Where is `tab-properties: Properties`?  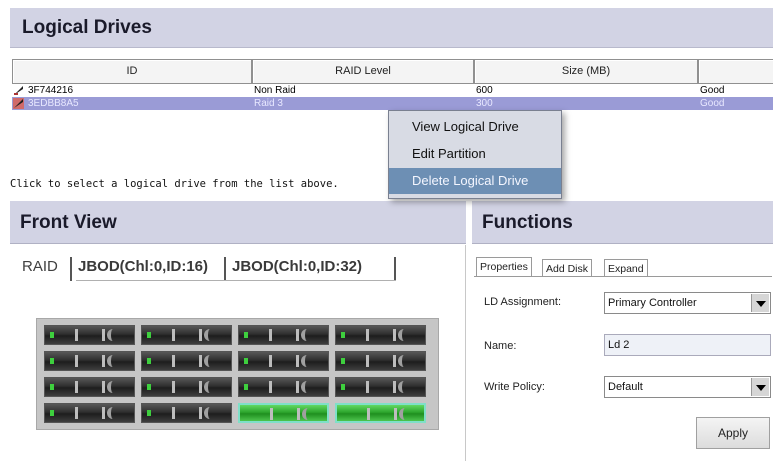 tab-properties: Properties is located at coordinates (504, 267).